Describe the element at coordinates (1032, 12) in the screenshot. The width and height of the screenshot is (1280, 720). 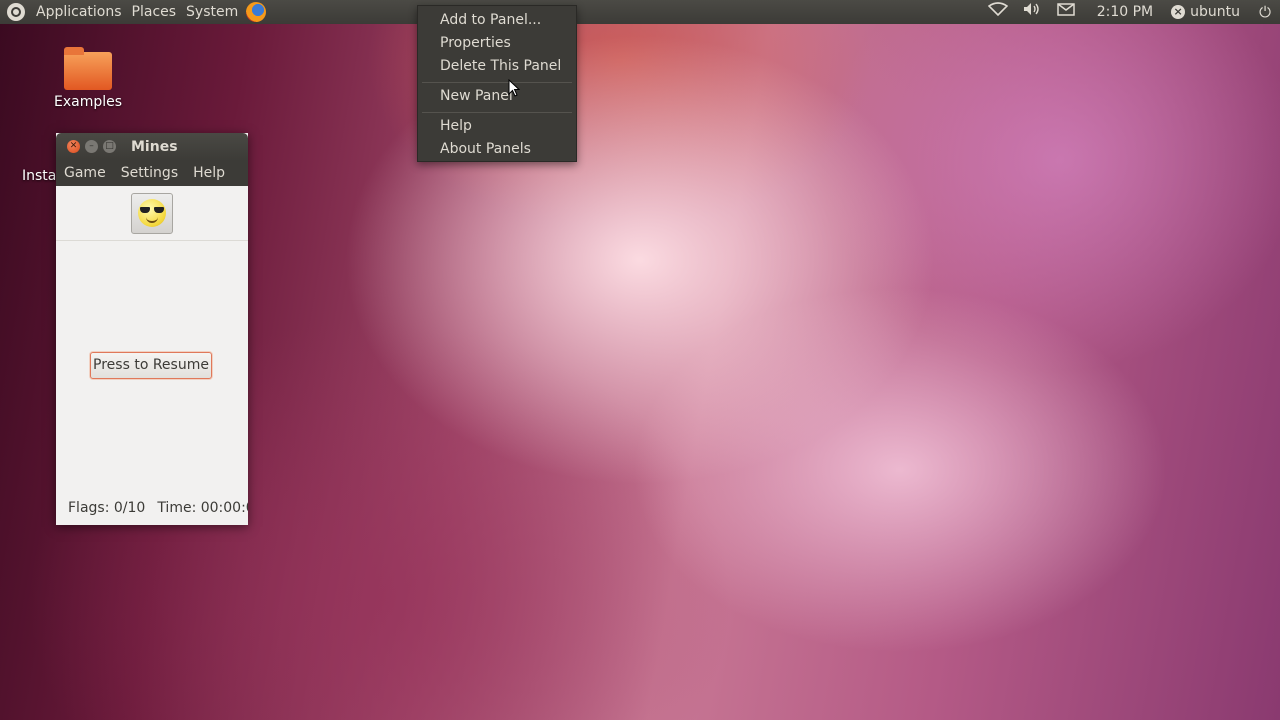
I see `volume-icon` at that location.